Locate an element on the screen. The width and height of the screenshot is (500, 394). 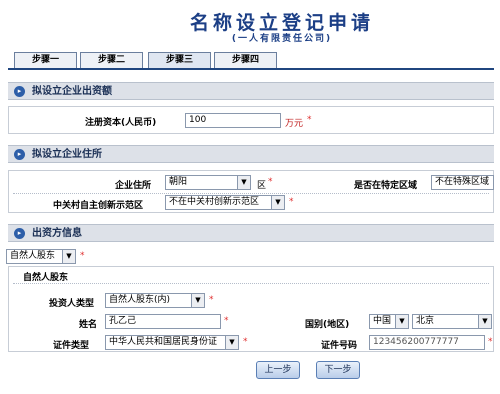
tab-step-2: 步骤二 is located at coordinates (111, 60).